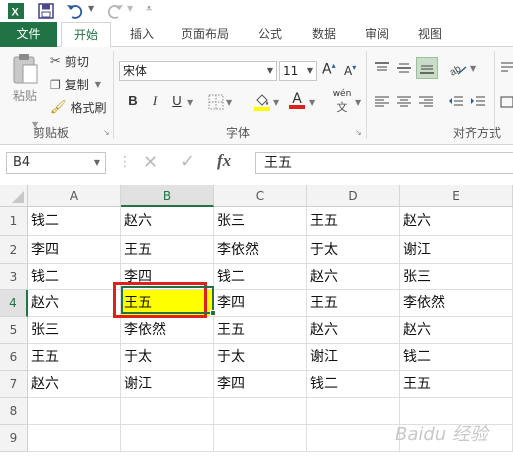  Describe the element at coordinates (382, 102) in the screenshot. I see `align-left-icon` at that location.